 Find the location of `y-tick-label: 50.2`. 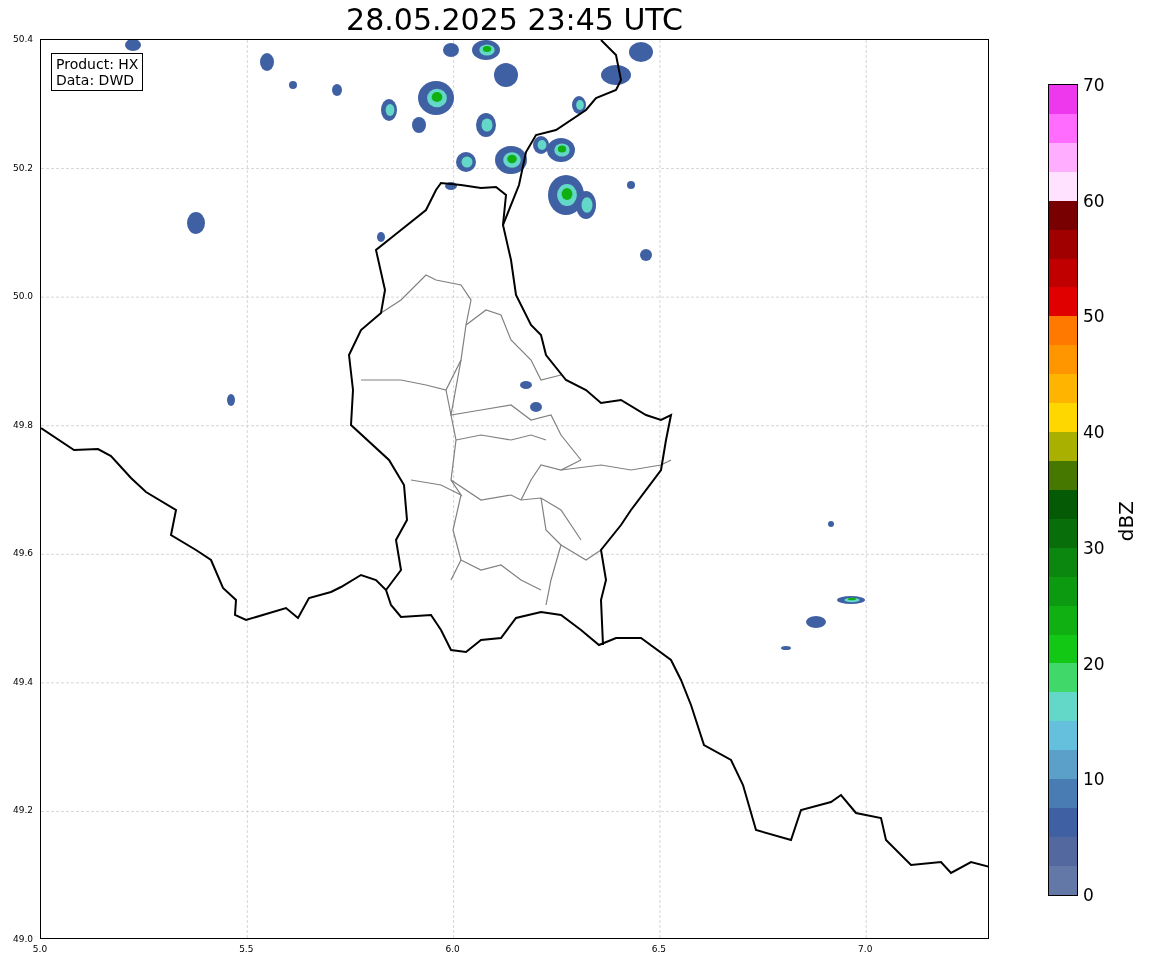

y-tick-label: 50.2 is located at coordinates (22, 167).